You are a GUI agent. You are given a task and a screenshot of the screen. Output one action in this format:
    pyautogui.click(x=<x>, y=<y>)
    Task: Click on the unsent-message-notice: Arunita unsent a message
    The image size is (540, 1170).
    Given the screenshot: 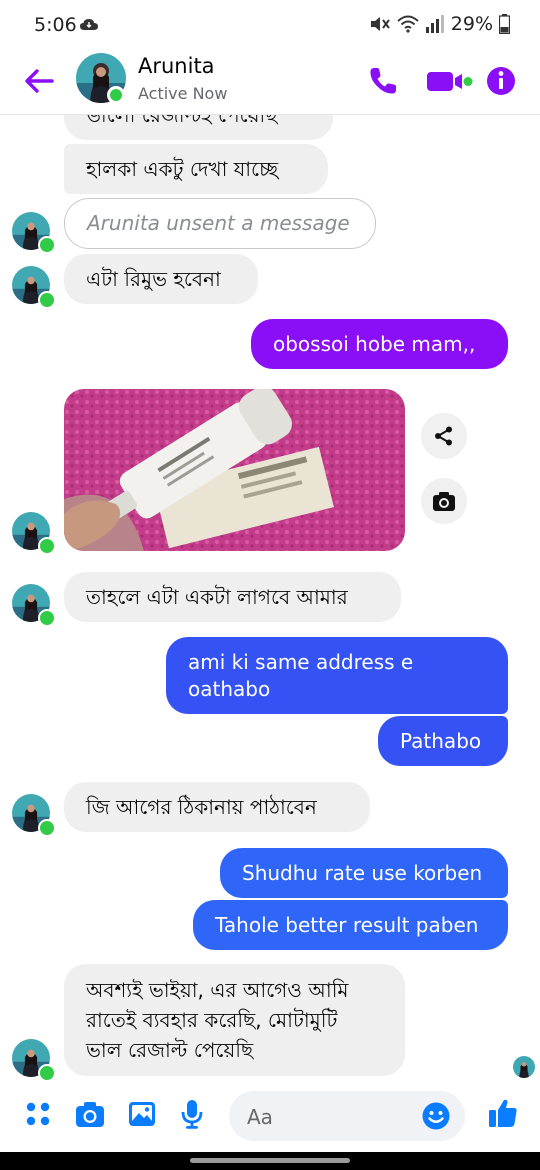 What is the action you would take?
    pyautogui.click(x=220, y=223)
    